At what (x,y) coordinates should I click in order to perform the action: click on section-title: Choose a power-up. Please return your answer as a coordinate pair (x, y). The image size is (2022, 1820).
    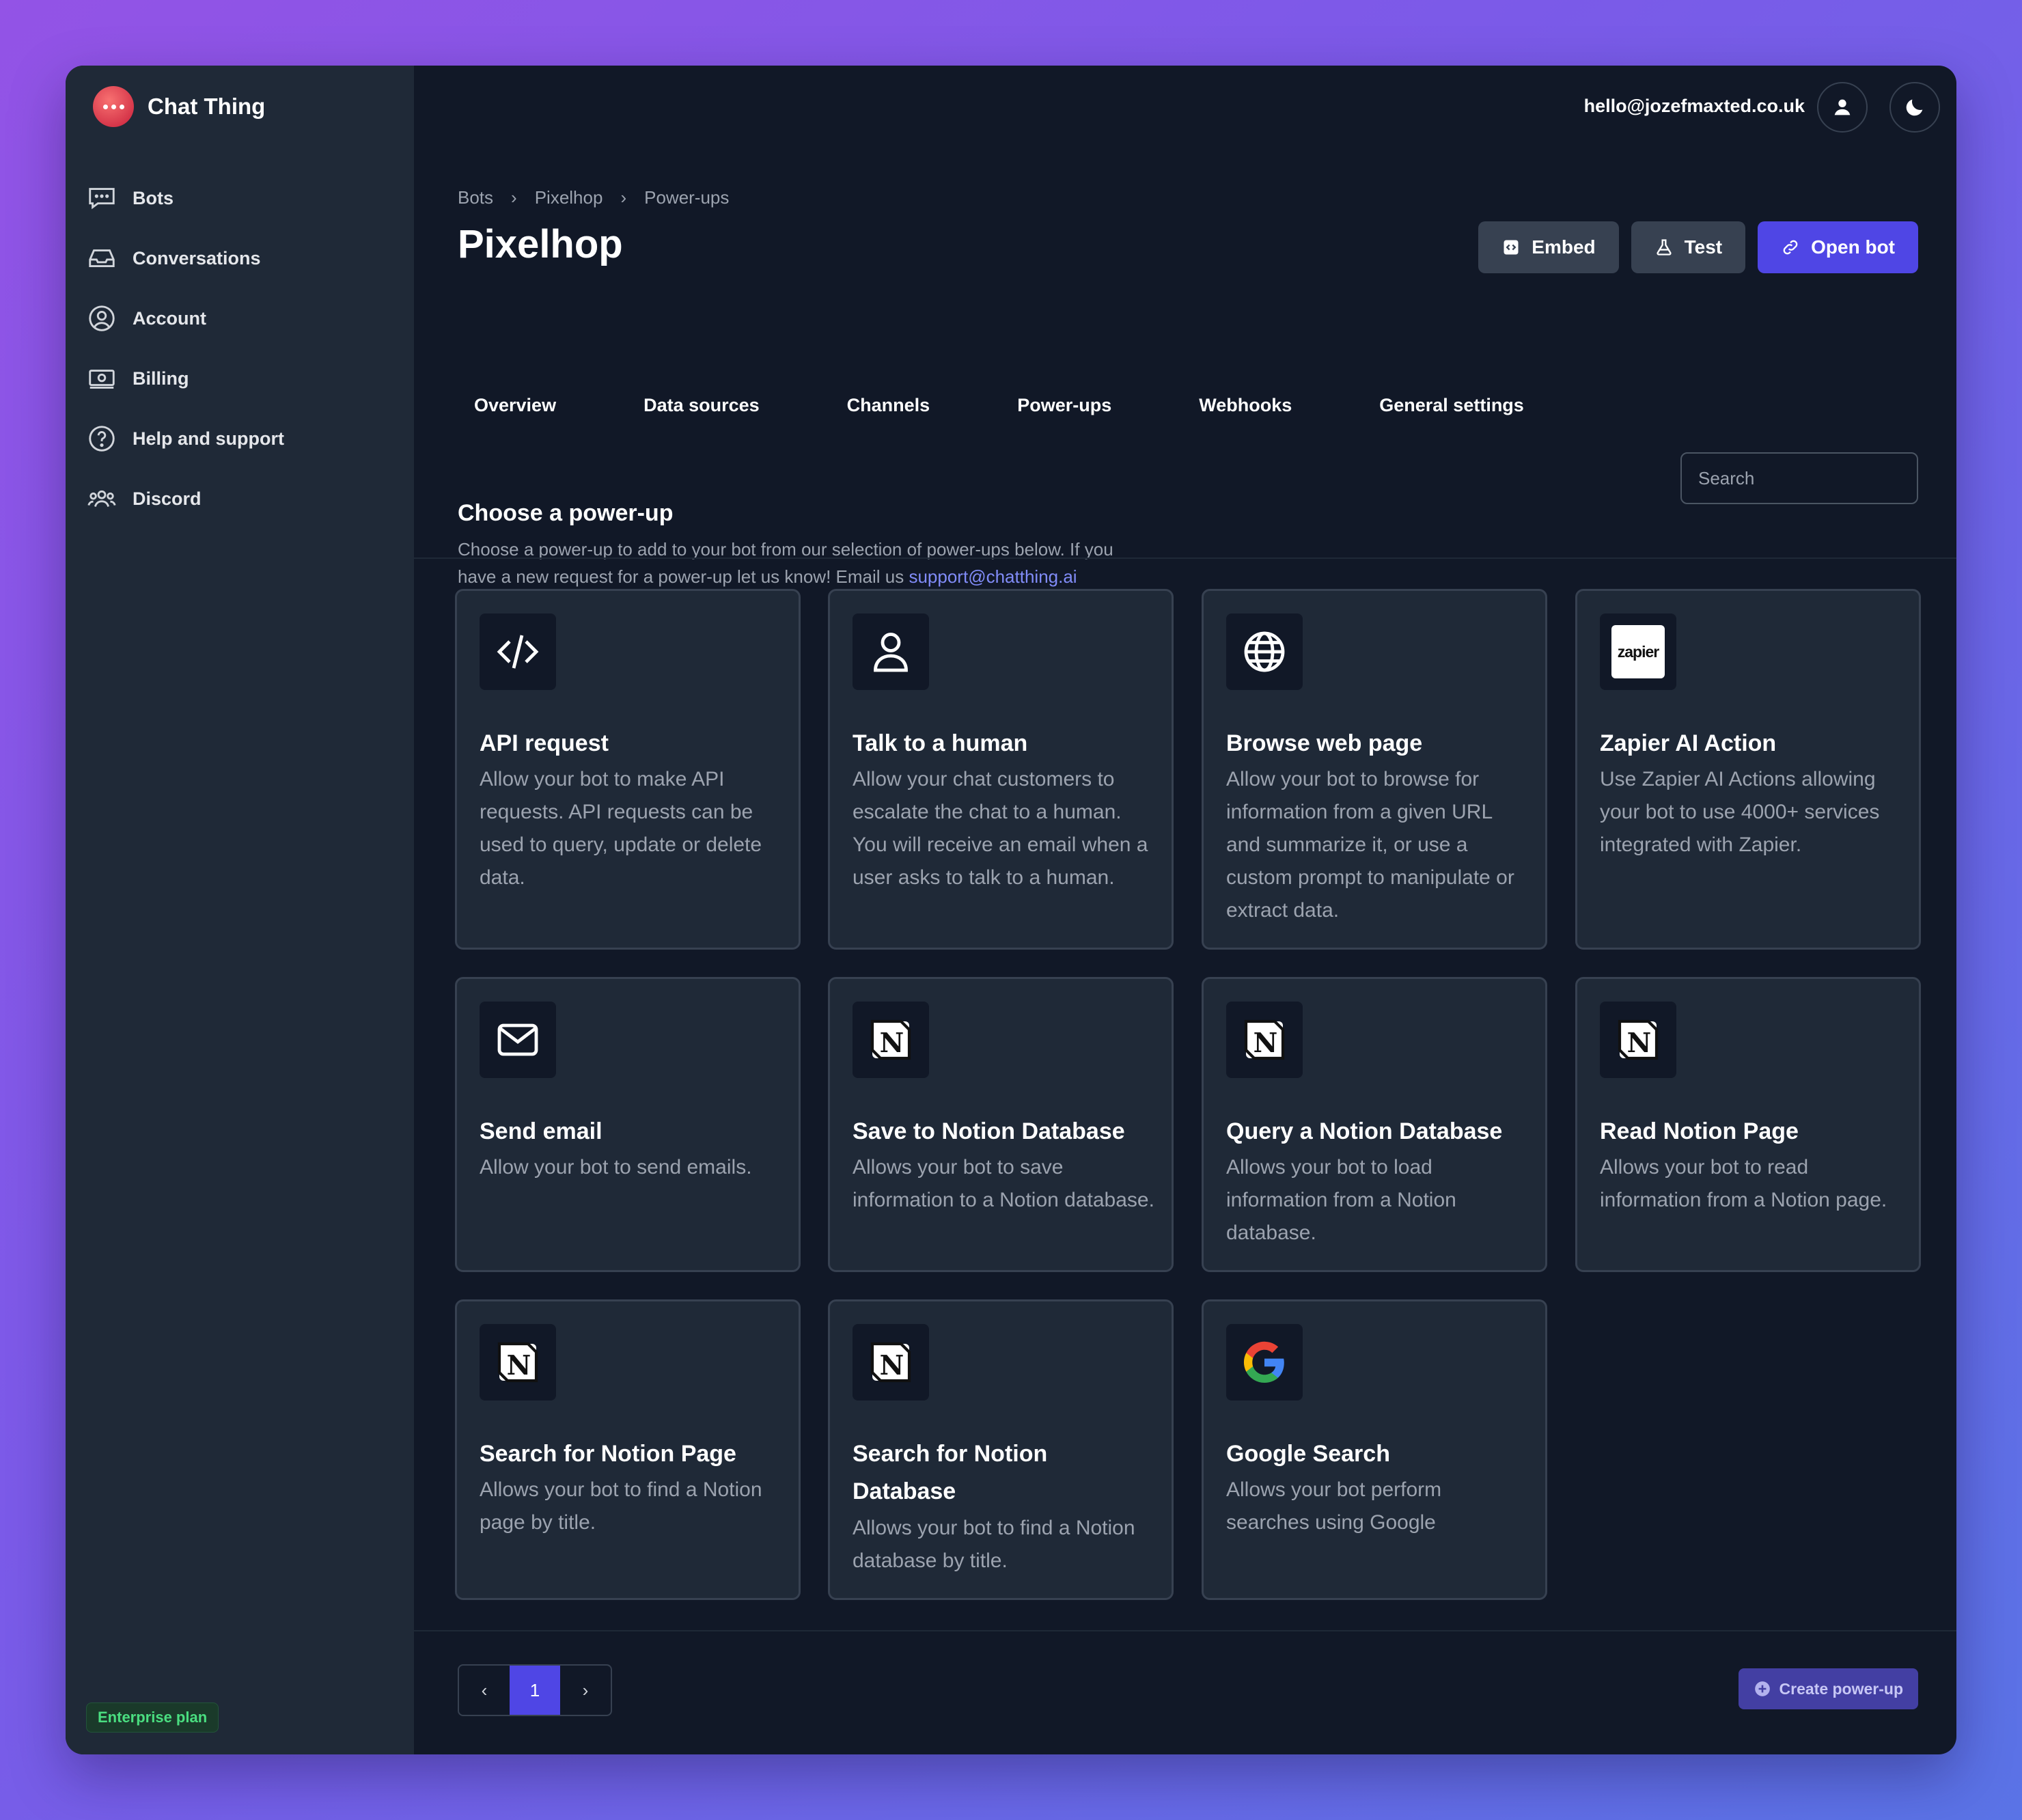
    Looking at the image, I should click on (566, 513).